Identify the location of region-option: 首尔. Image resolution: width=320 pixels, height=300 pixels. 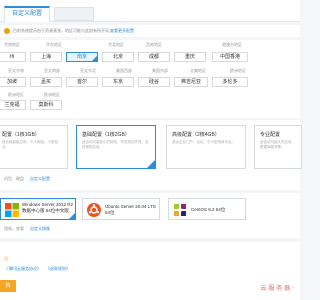
(82, 82).